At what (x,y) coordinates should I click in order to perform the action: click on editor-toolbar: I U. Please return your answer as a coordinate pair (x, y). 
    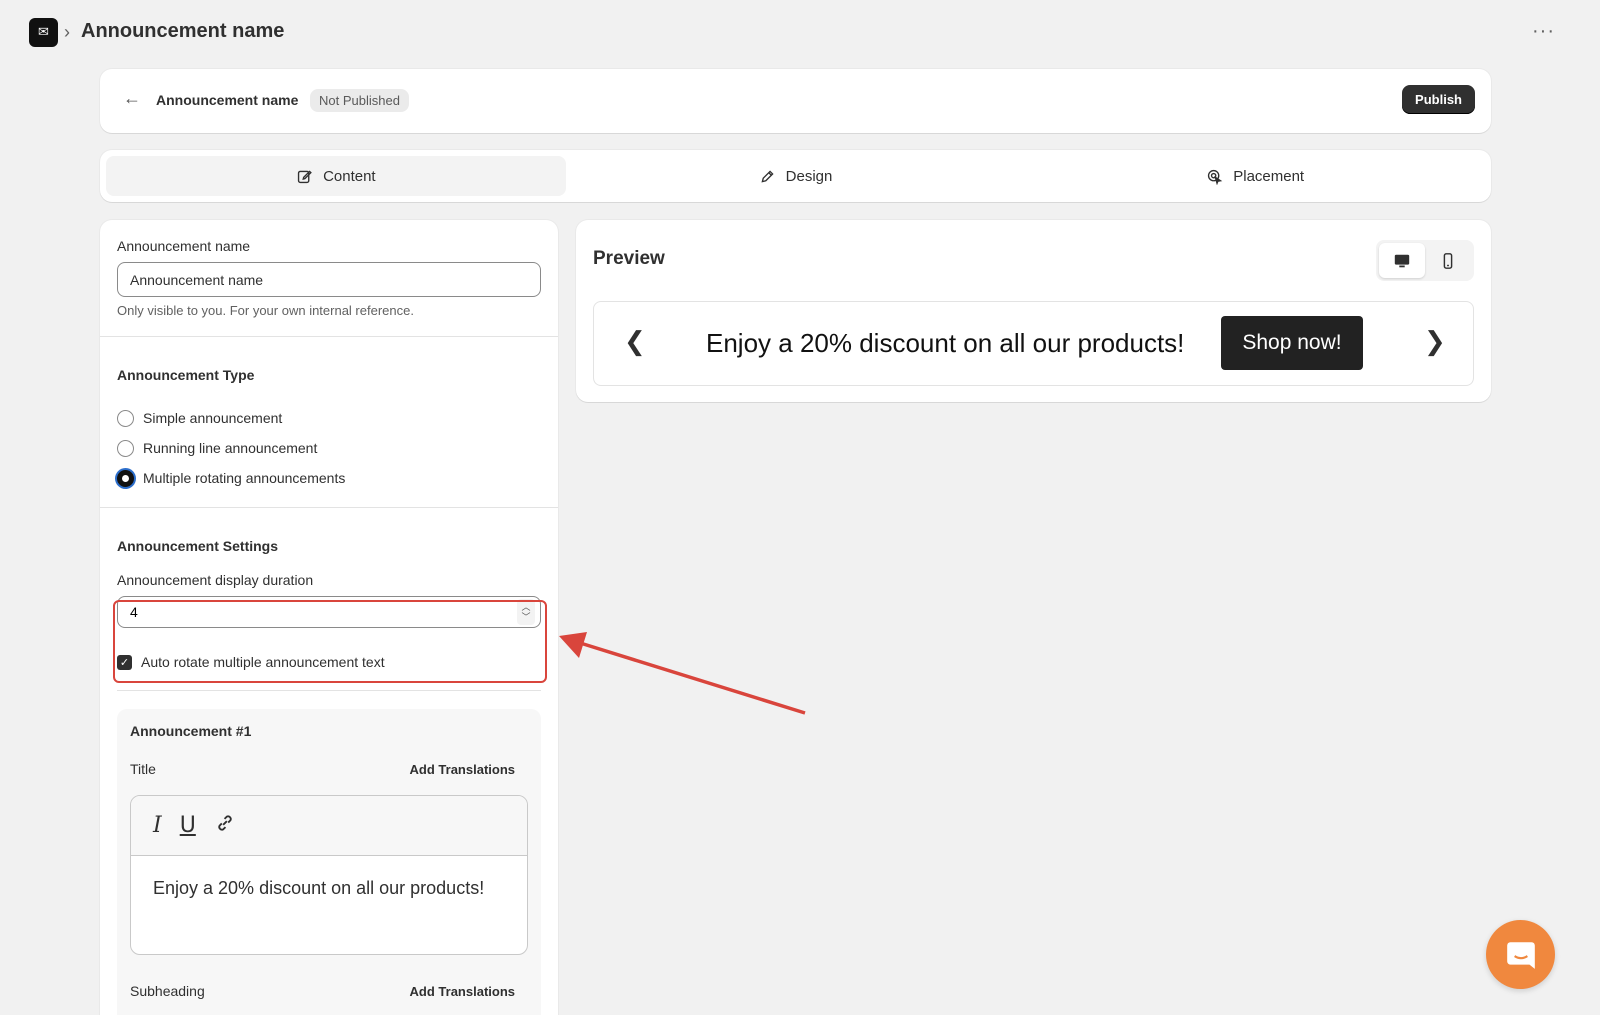
    Looking at the image, I should click on (329, 826).